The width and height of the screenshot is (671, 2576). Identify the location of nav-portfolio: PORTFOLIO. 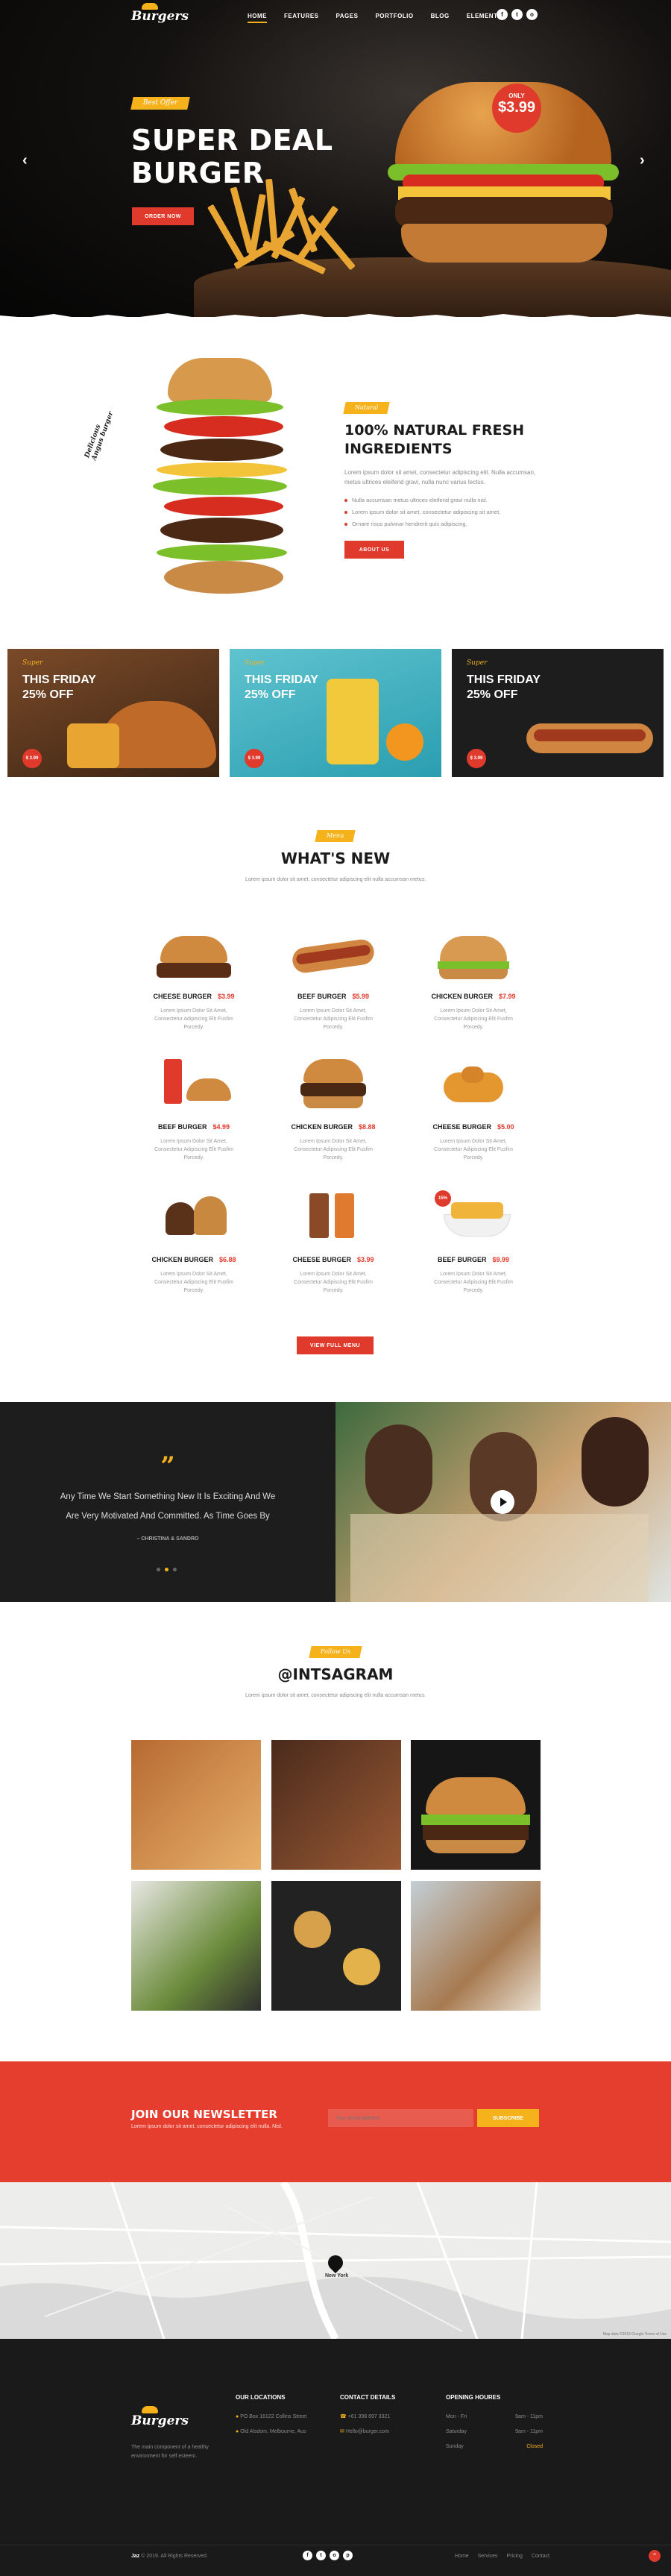
(394, 16).